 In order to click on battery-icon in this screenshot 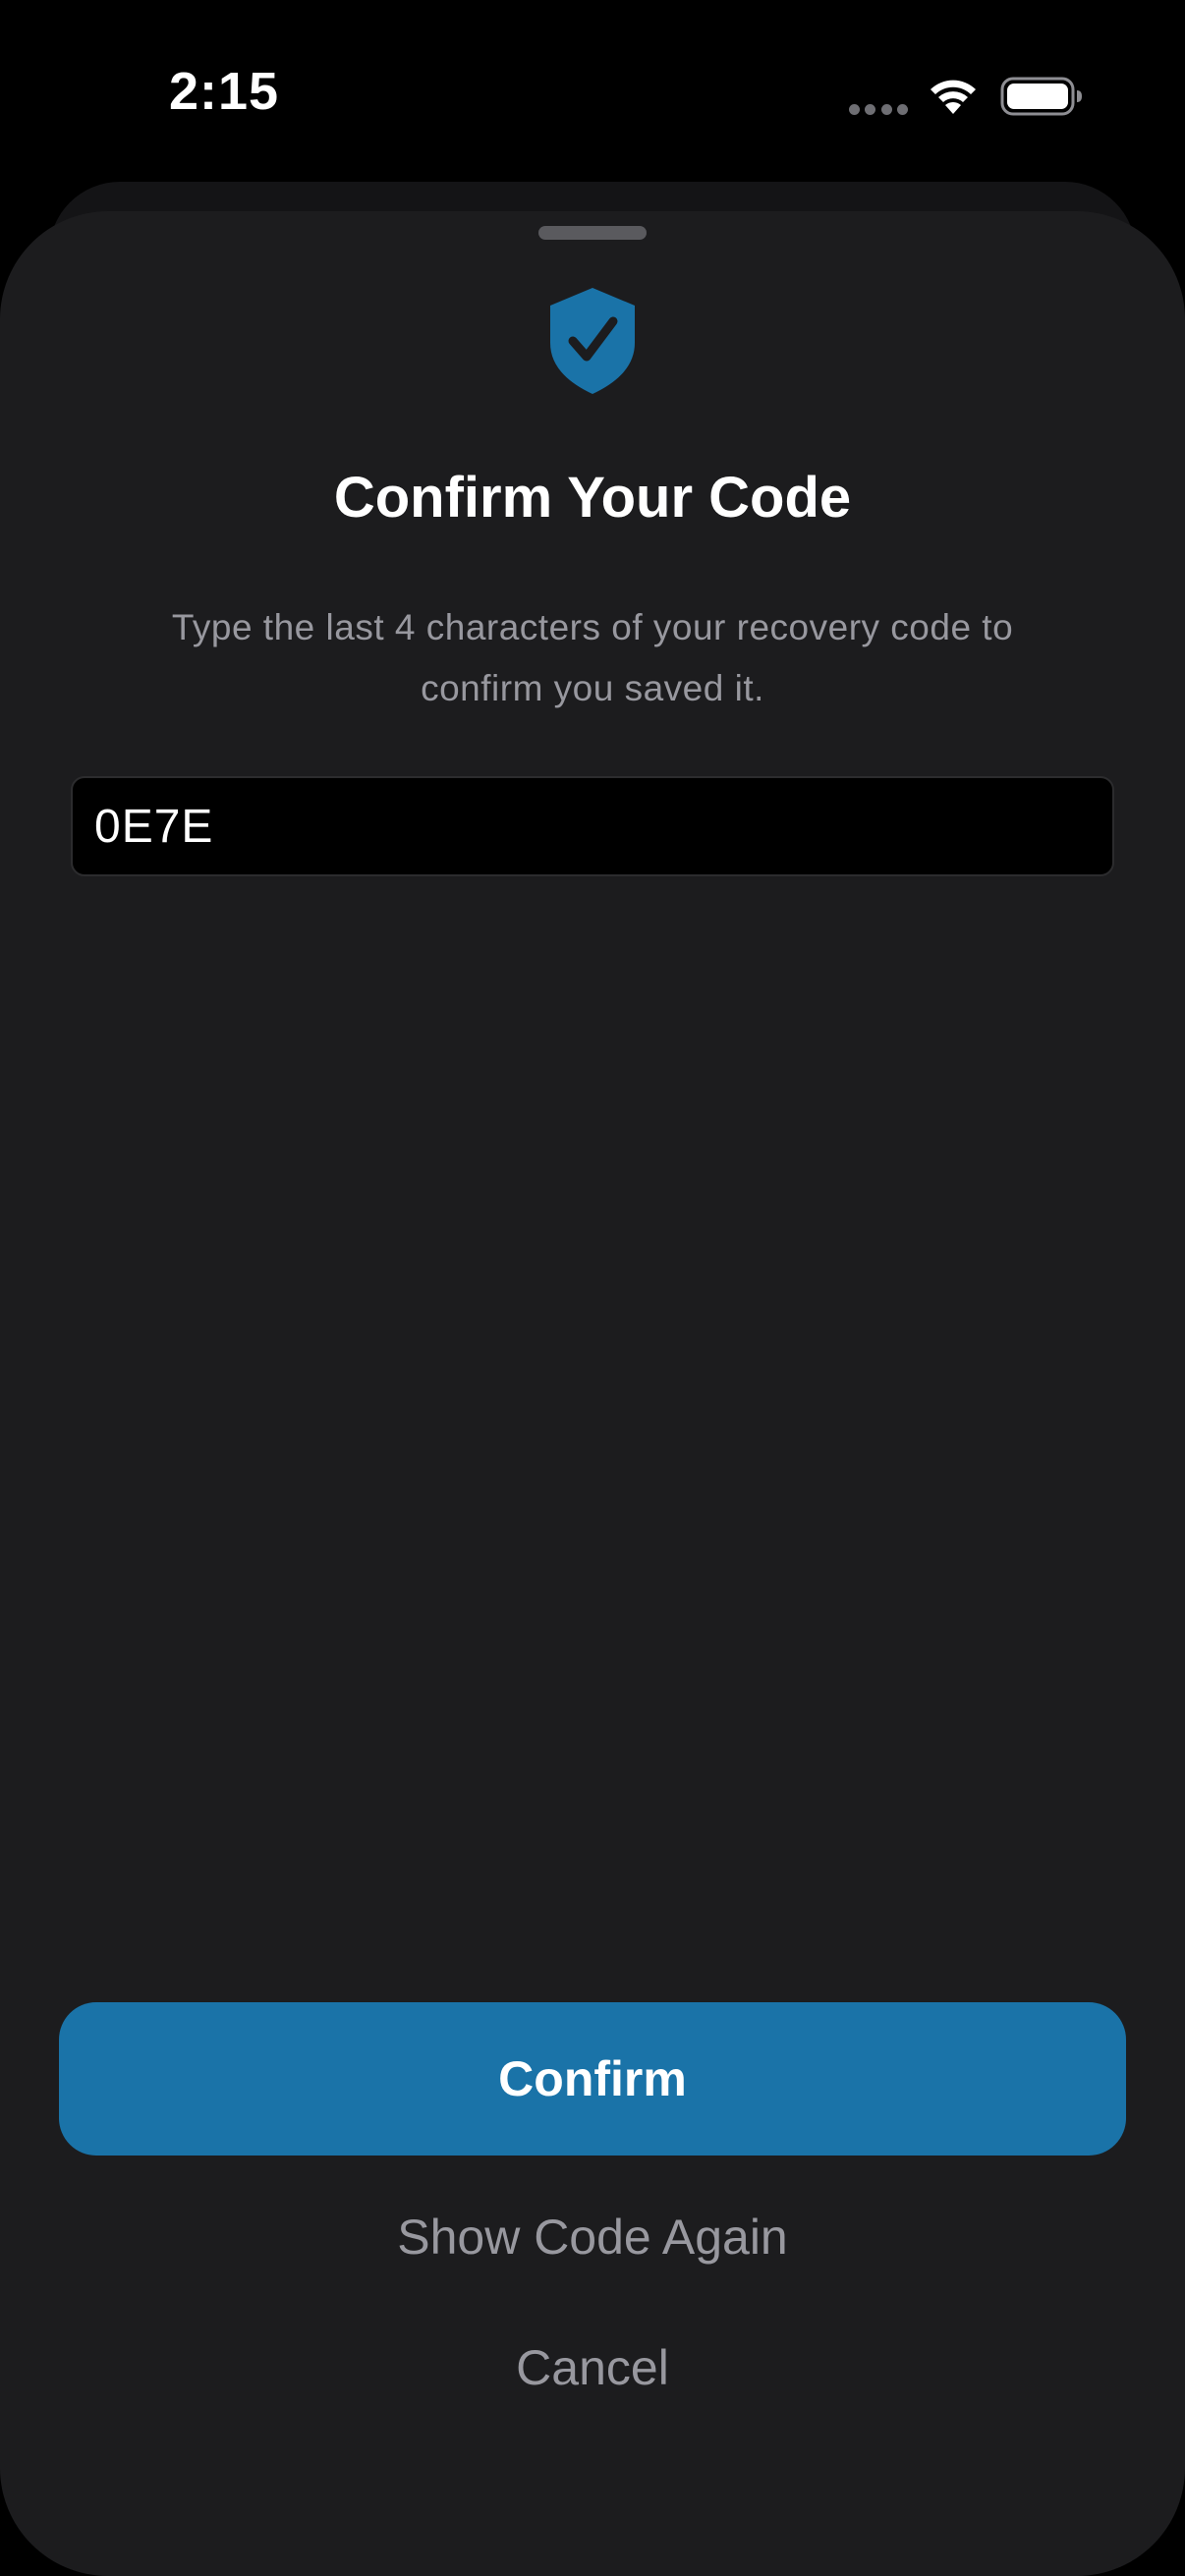, I will do `click(1041, 96)`.